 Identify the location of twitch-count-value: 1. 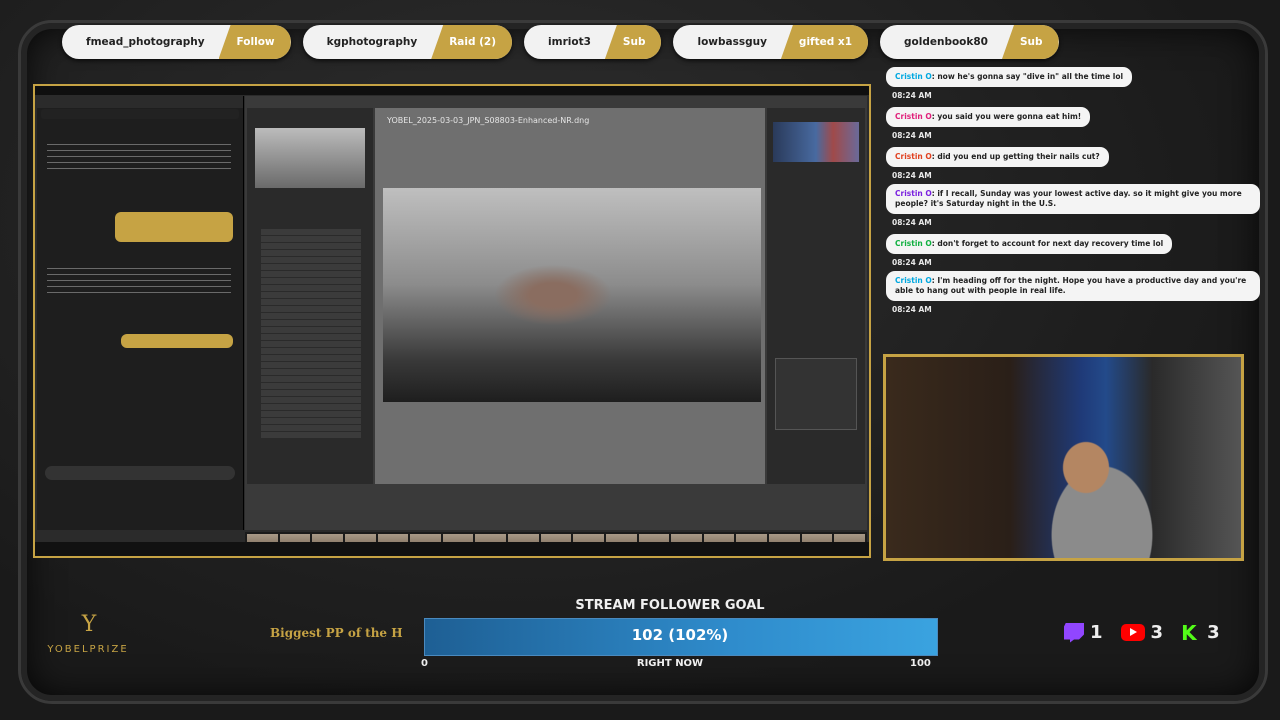
(1096, 632).